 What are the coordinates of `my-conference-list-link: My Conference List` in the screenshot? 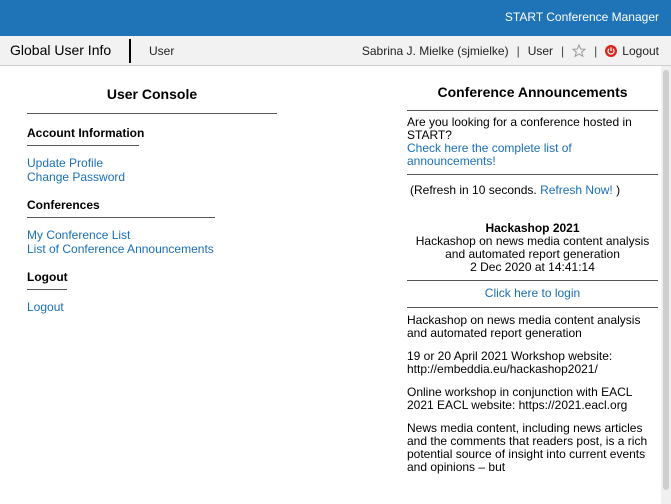 It's located at (152, 235).